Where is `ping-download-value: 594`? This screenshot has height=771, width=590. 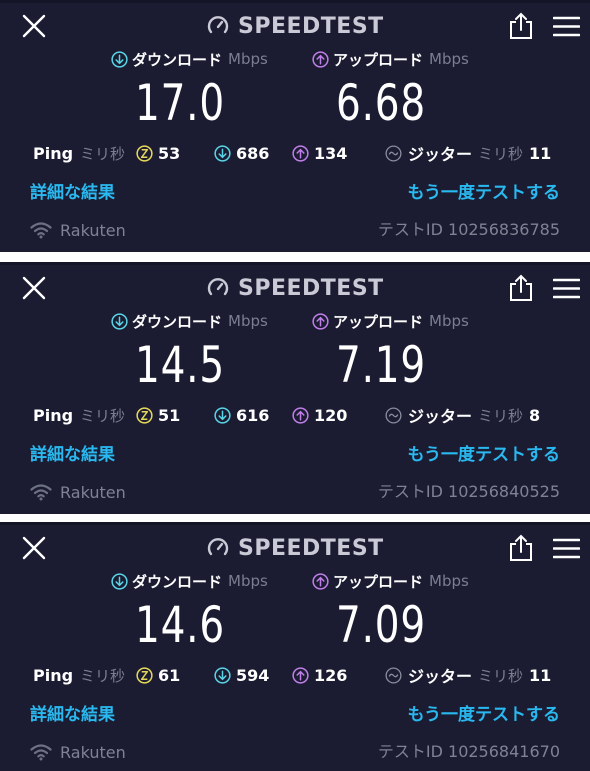 ping-download-value: 594 is located at coordinates (253, 675).